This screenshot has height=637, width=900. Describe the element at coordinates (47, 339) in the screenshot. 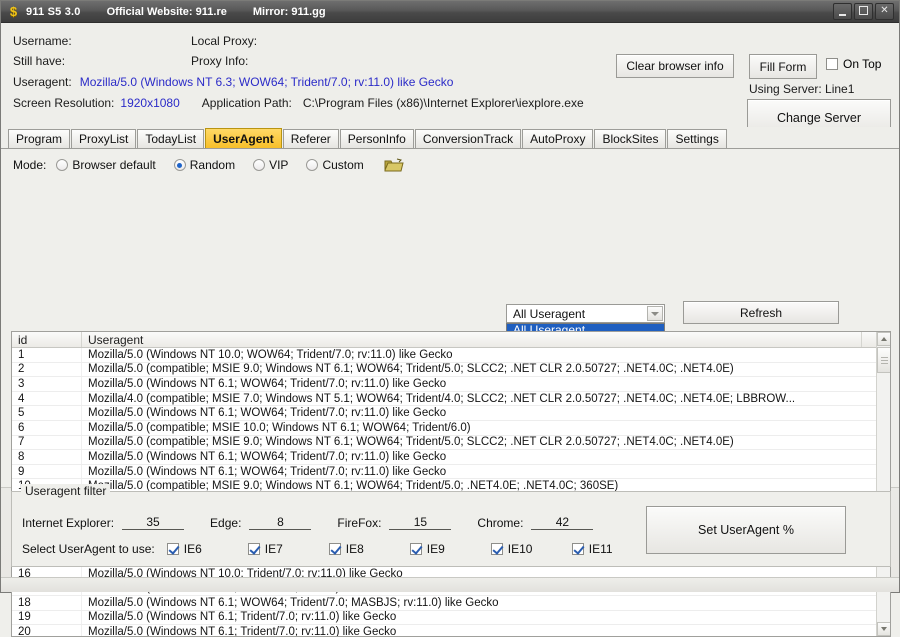

I see `column-header-id: id` at that location.